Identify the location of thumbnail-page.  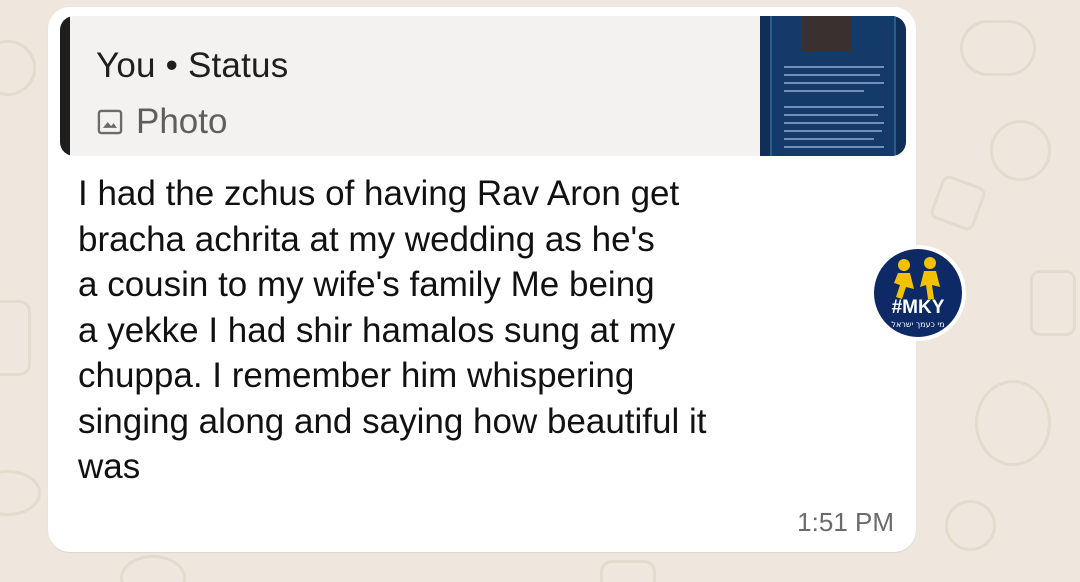
(833, 86).